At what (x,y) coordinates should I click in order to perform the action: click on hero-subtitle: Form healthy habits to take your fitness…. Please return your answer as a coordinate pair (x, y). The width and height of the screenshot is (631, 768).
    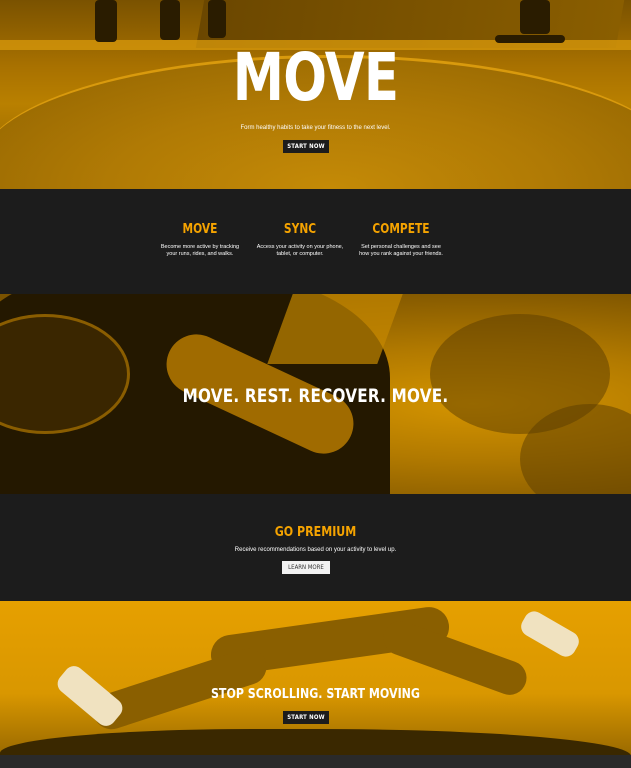
    Looking at the image, I should click on (315, 128).